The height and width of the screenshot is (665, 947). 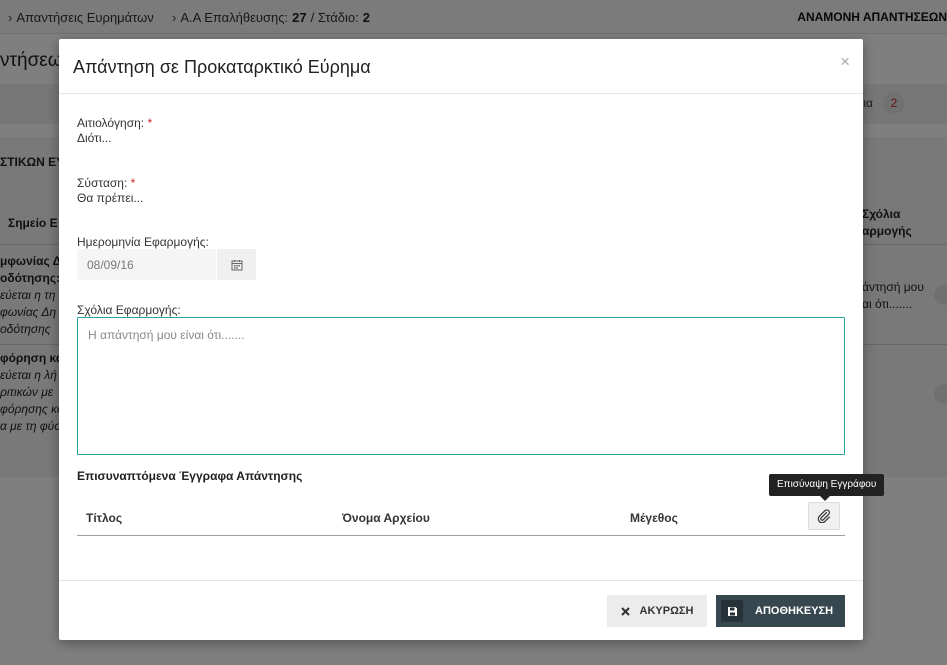 What do you see at coordinates (386, 518) in the screenshot?
I see `column-header-filename: Όνομα Αρχείου` at bounding box center [386, 518].